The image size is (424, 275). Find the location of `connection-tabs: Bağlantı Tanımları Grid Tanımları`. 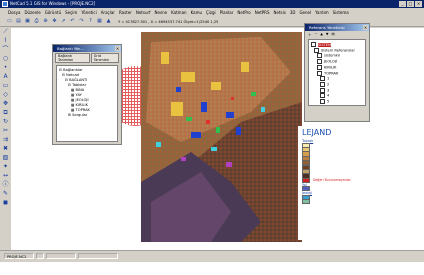

connection-tabs: Bağlantı Tanımları Grid Tanımları is located at coordinates (87, 58).